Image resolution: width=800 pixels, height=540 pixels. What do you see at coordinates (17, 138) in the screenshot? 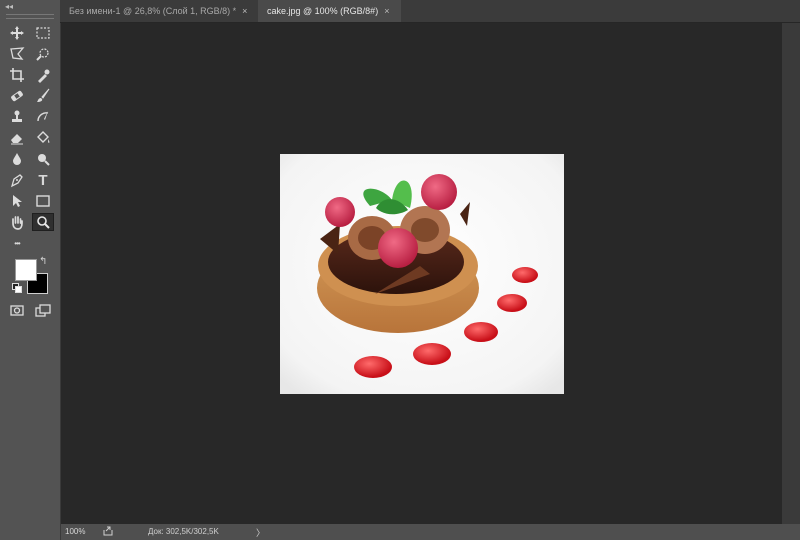
I see `eraser-icon` at bounding box center [17, 138].